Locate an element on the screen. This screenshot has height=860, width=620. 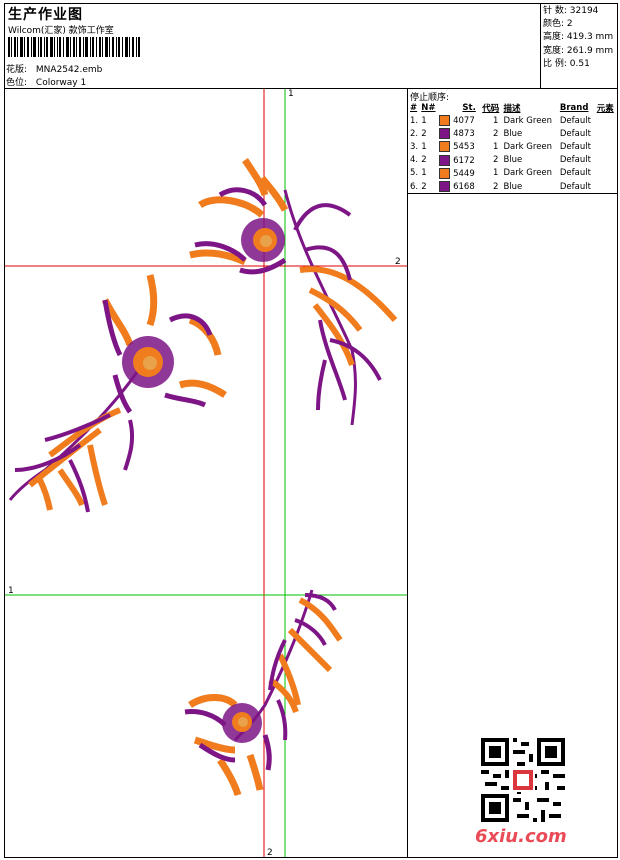
stat-width: 宽度: 261.9 mm is located at coordinates (578, 50).